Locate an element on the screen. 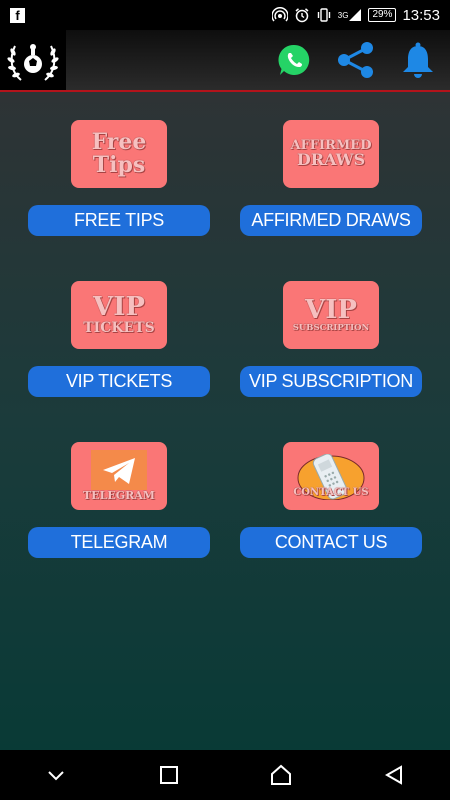 The image size is (450, 800). vip-tickets-image-text: TICKETS is located at coordinates (119, 328).